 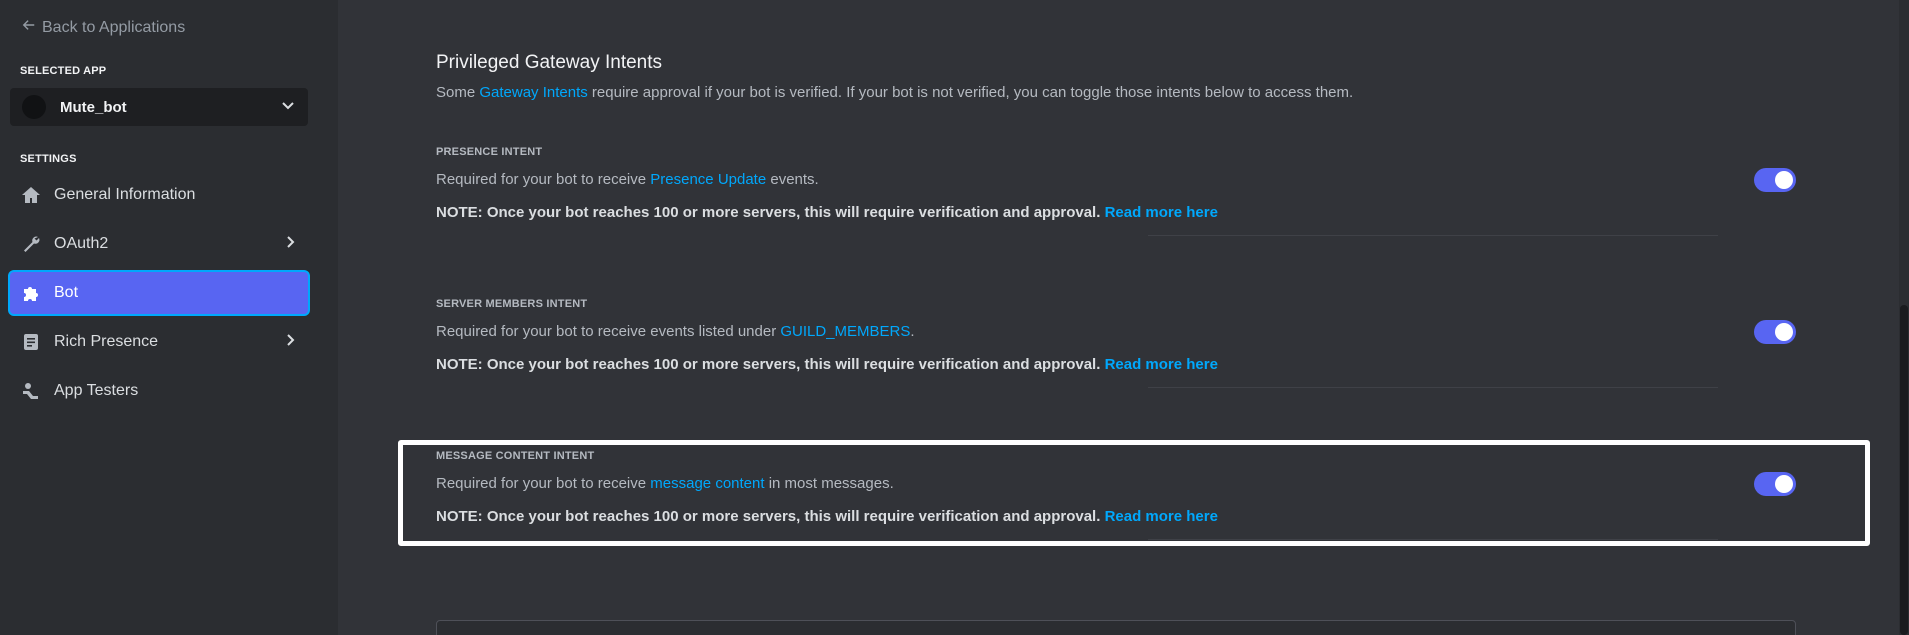 I want to click on person-icon, so click(x=31, y=391).